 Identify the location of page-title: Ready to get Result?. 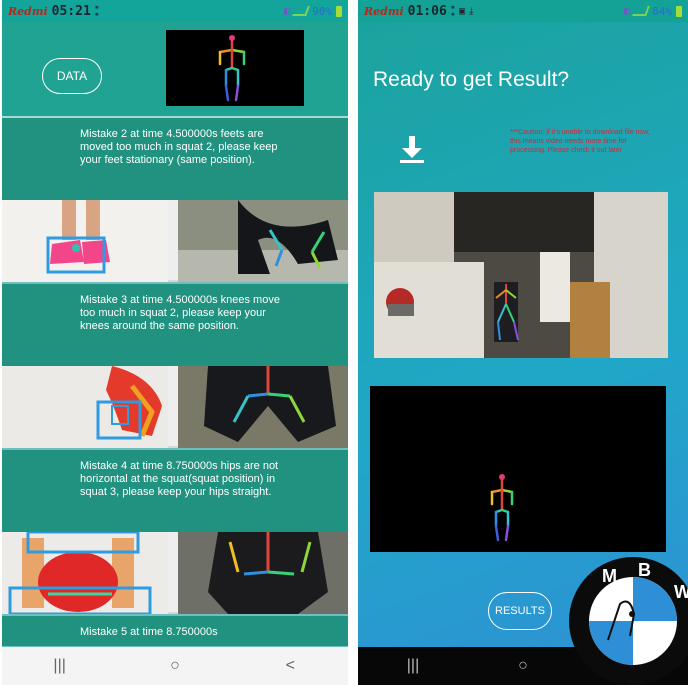
(471, 79).